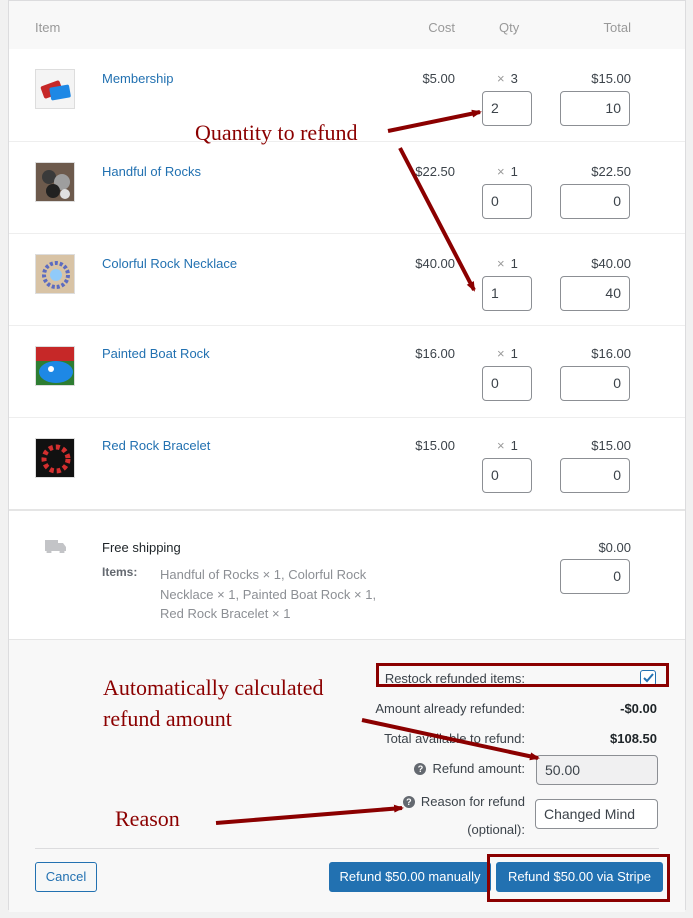  What do you see at coordinates (309, 814) in the screenshot?
I see `arrow-to-reason` at bounding box center [309, 814].